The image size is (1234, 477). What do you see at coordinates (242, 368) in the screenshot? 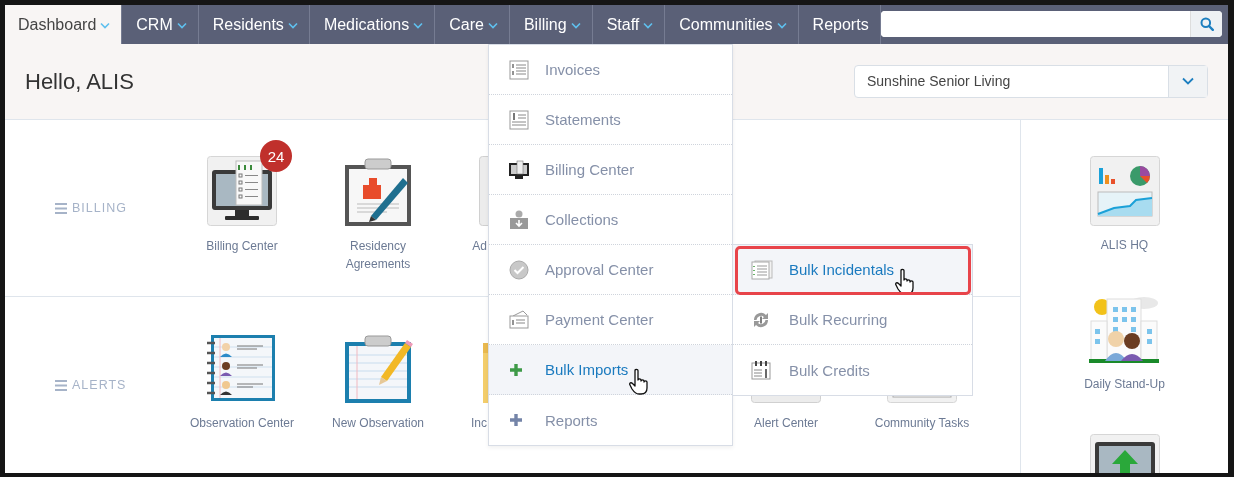
I see `notebook-people-icon` at bounding box center [242, 368].